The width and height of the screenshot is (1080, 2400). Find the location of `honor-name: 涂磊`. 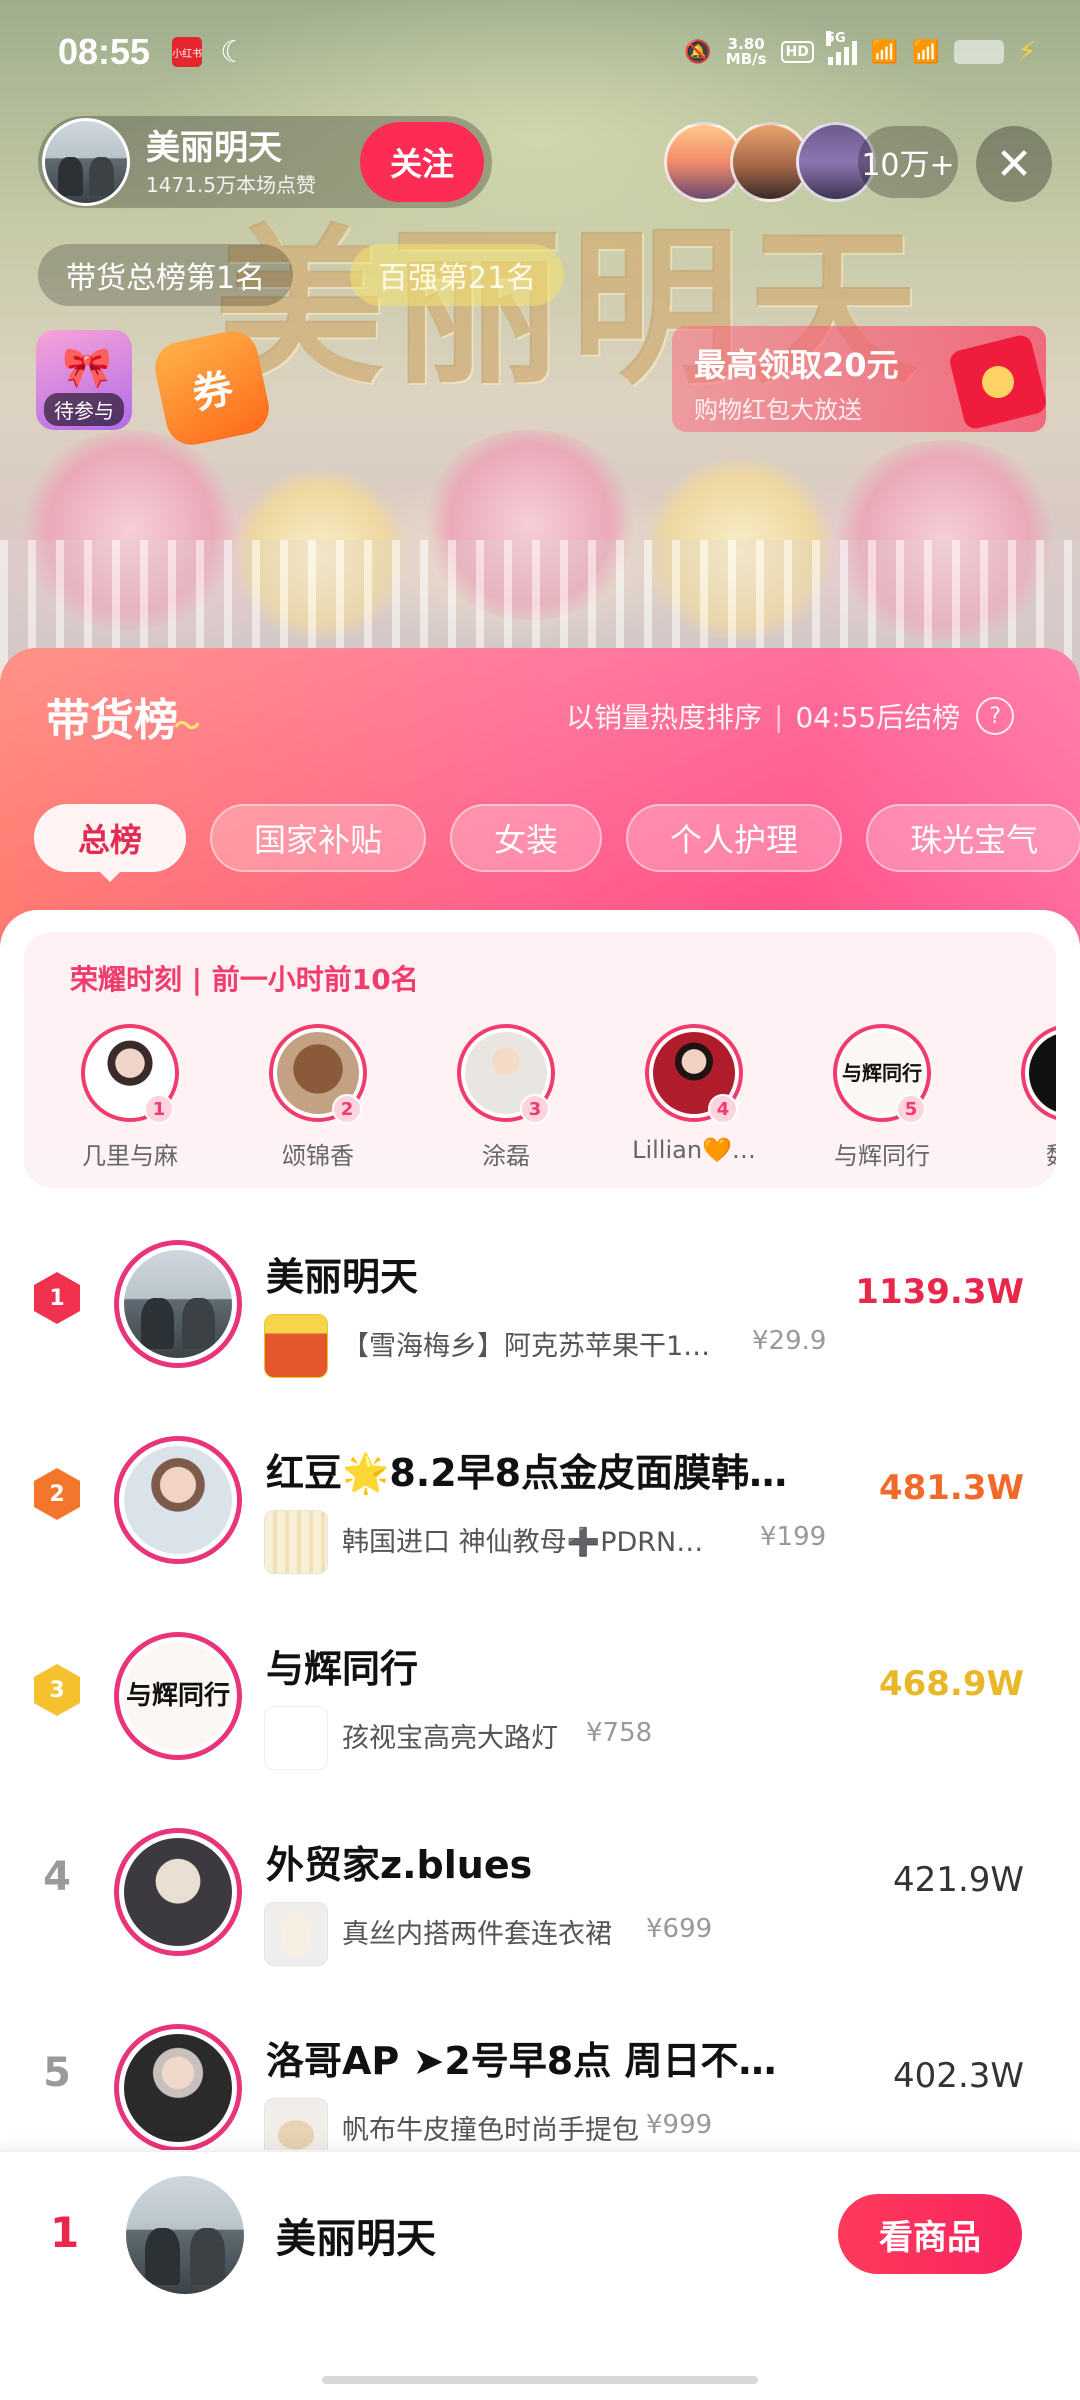

honor-name: 涂磊 is located at coordinates (506, 1156).